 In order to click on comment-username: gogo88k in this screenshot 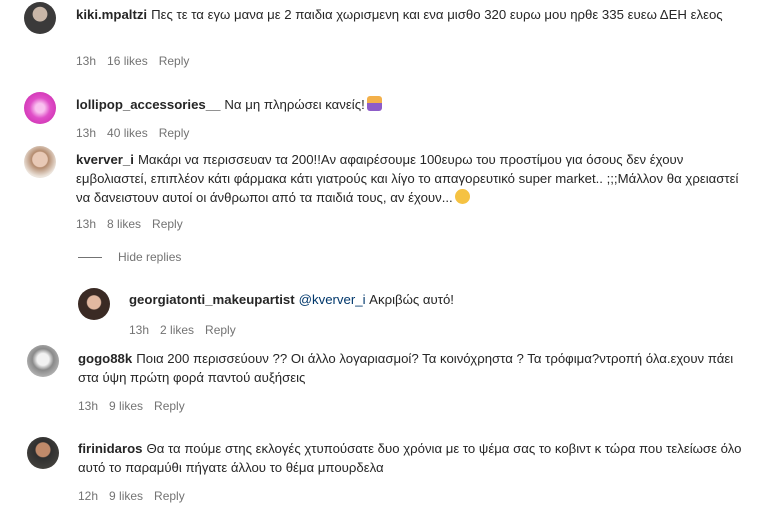, I will do `click(105, 358)`.